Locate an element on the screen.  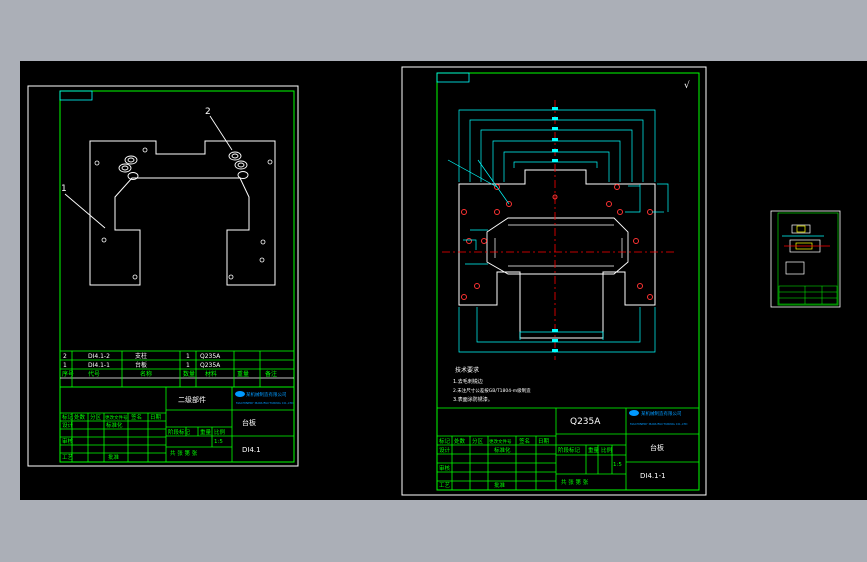
right-inner-profile is located at coordinates (557, 246).